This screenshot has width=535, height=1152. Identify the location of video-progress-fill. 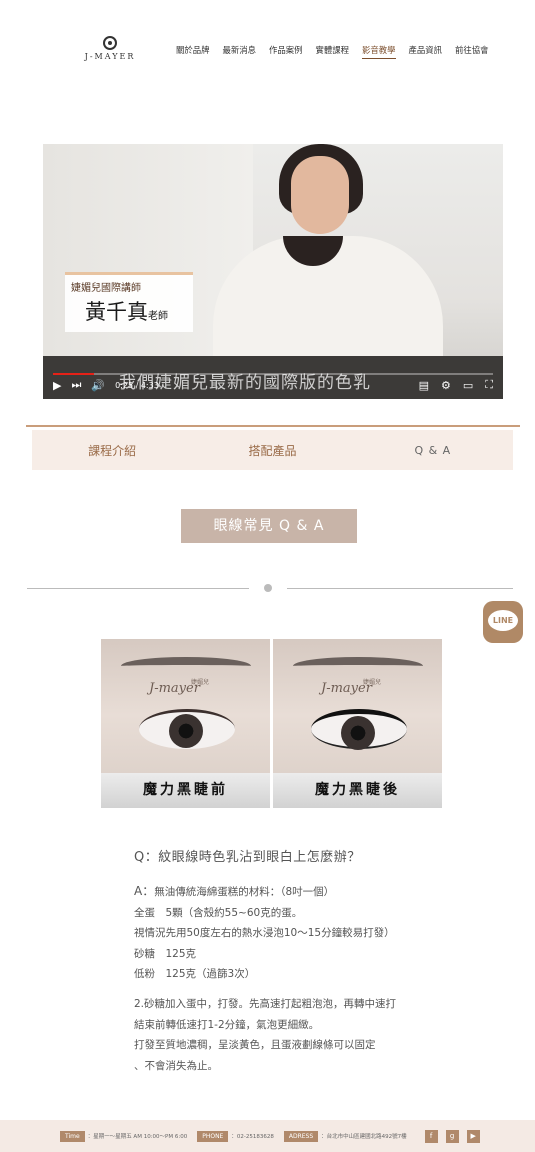
(73, 374).